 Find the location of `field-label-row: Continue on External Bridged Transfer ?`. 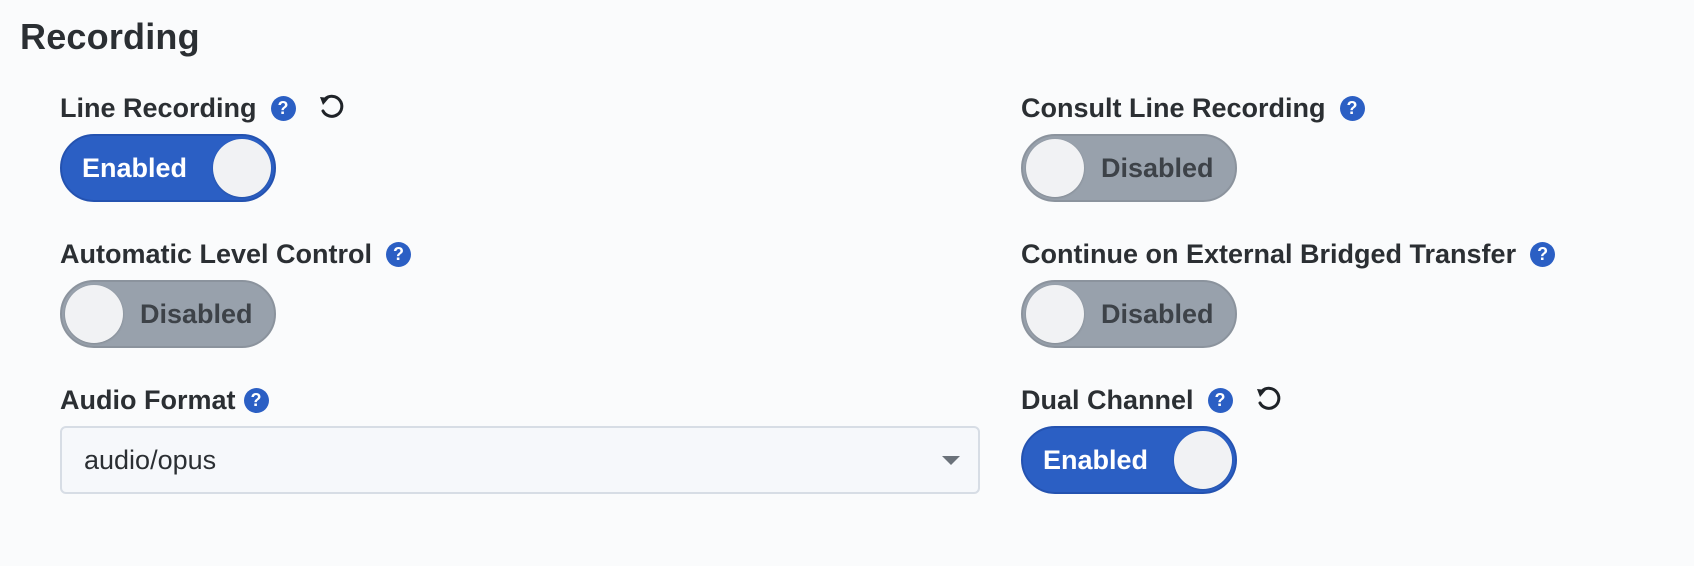

field-label-row: Continue on External Bridged Transfer ? is located at coordinates (1288, 254).